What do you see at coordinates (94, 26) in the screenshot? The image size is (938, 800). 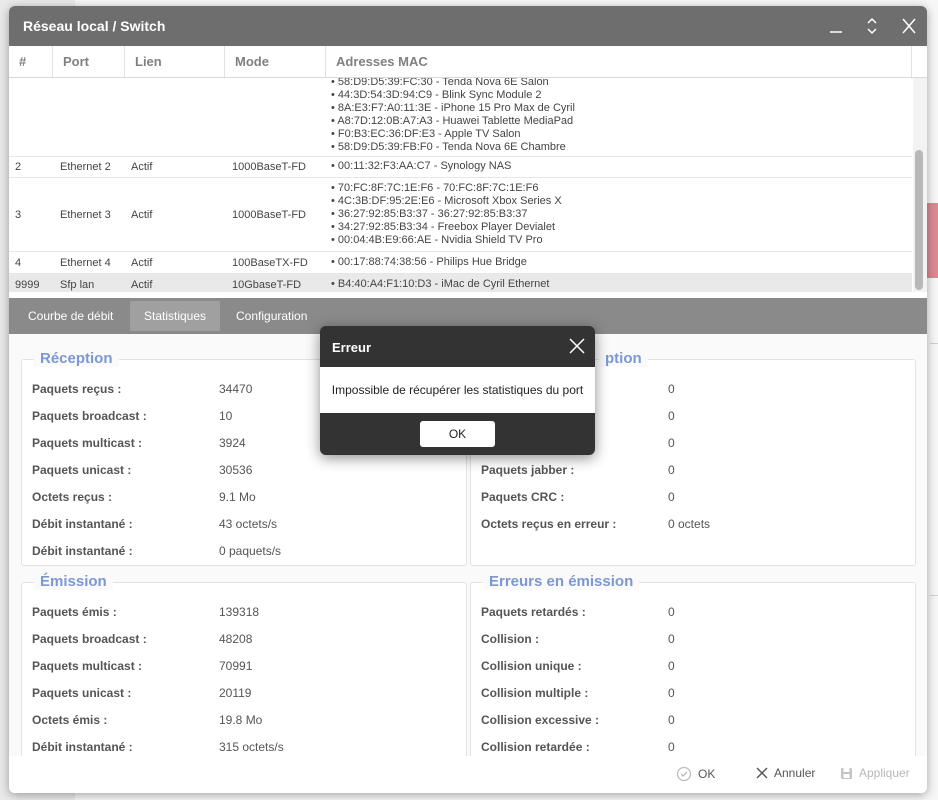 I see `window-title: Réseau local / Switch` at bounding box center [94, 26].